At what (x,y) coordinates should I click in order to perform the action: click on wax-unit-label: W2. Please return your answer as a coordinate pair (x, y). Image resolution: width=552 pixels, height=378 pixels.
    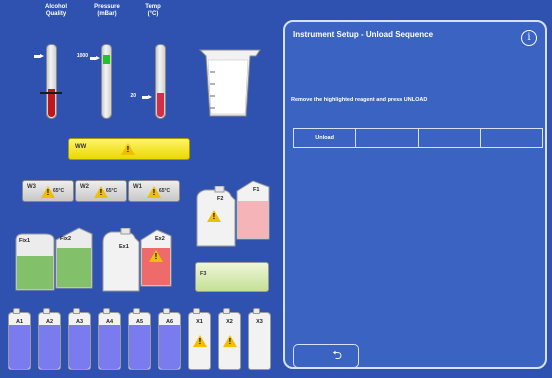
    Looking at the image, I should click on (84, 187).